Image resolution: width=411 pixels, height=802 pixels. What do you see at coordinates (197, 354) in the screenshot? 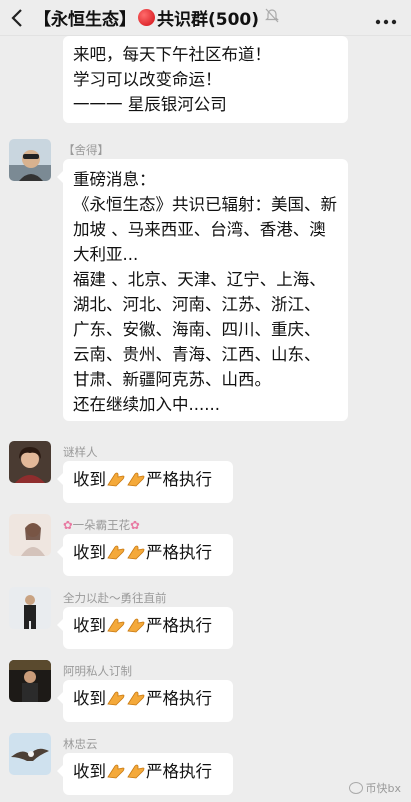
I see `message-line: 云南、贵州、青海、江西、山东、` at bounding box center [197, 354].